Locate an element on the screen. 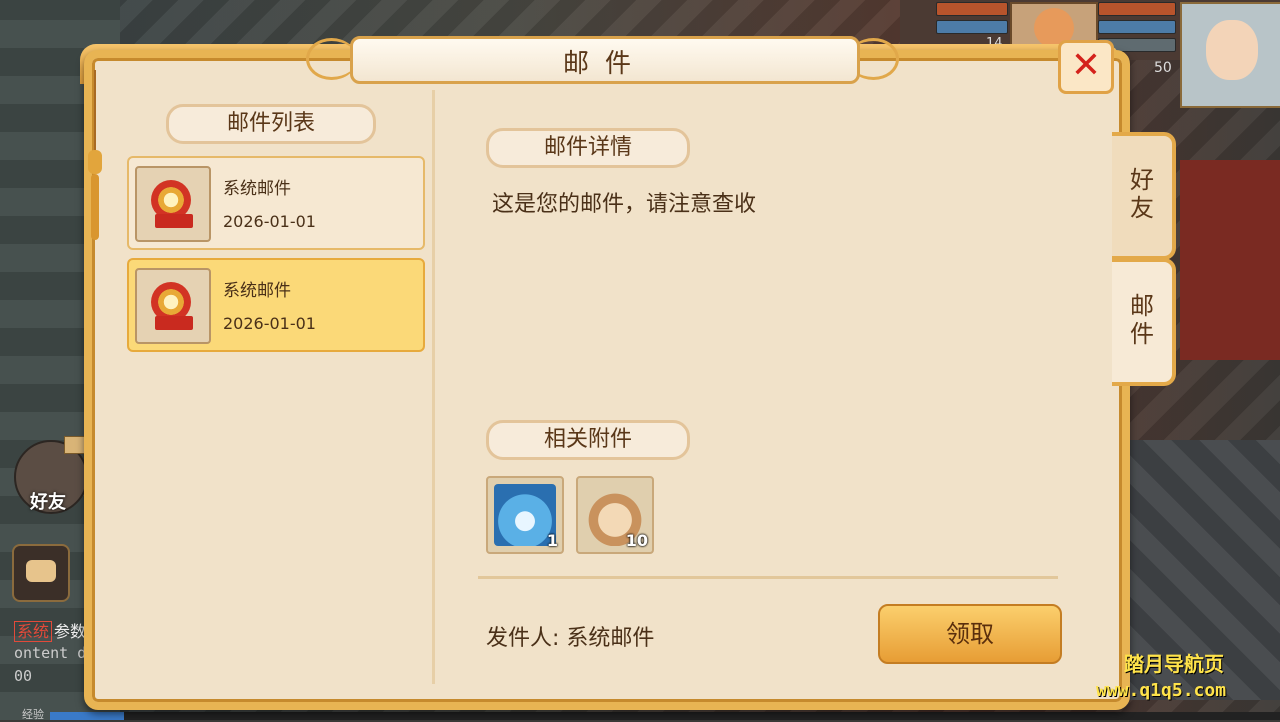  exp-bar is located at coordinates (665, 716).